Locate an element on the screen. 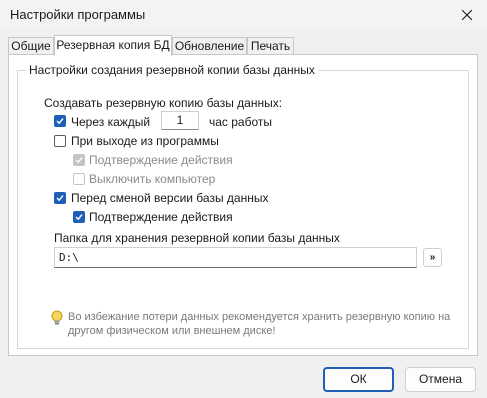 The image size is (487, 398). confirm-exit-label: Подтверждение действия is located at coordinates (161, 160).